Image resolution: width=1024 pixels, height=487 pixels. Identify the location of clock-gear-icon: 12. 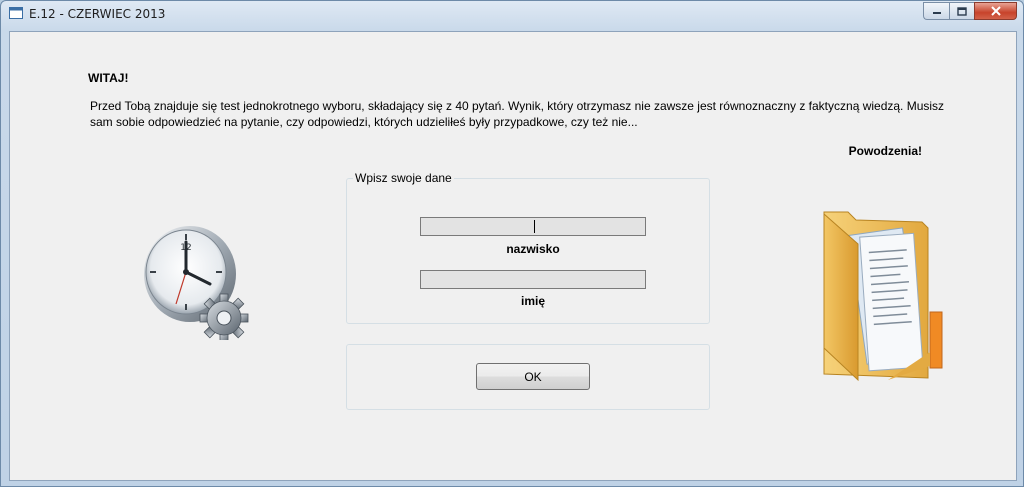
(196, 283).